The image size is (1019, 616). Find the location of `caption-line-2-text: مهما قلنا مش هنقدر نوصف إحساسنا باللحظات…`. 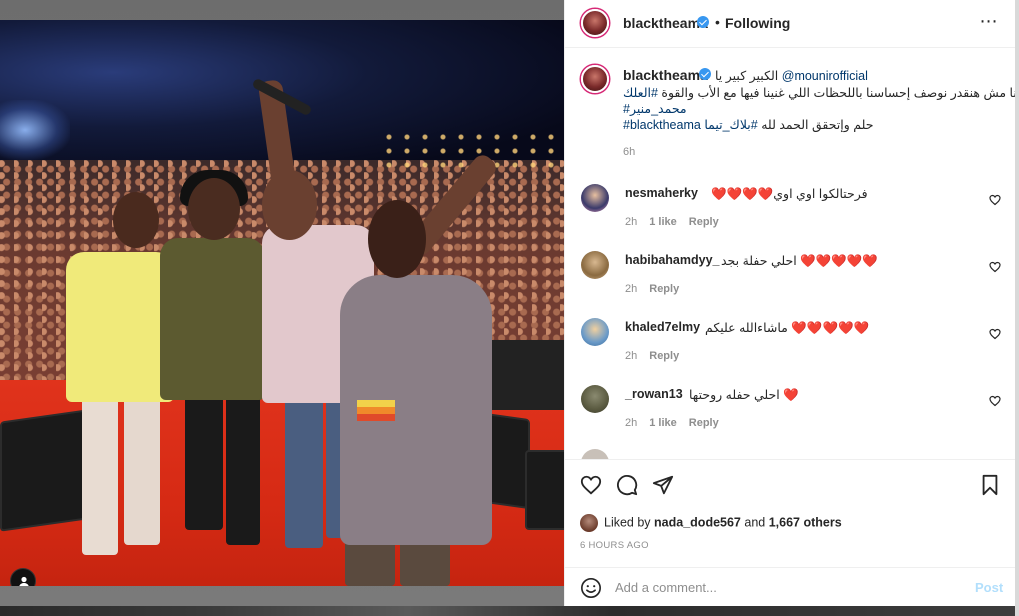

caption-line-2-text: مهما قلنا مش هنقدر نوصف إحساسنا باللحظات… is located at coordinates (838, 93).